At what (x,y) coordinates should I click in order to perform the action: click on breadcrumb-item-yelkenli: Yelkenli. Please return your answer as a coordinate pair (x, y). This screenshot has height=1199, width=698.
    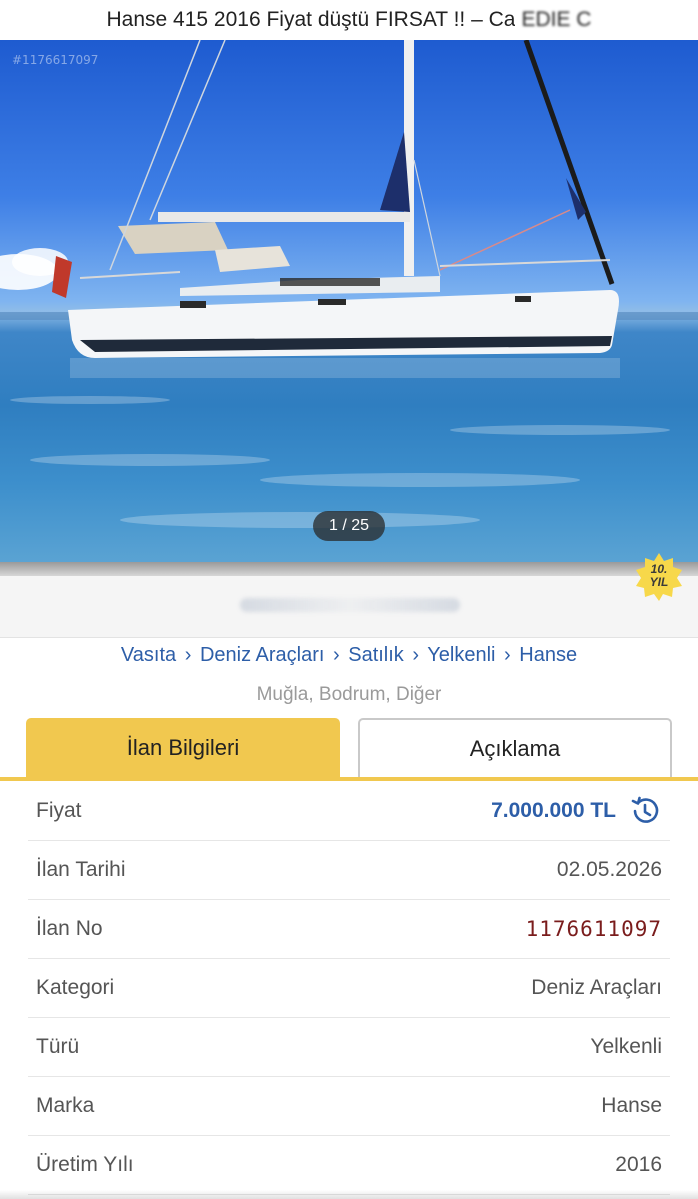
    Looking at the image, I should click on (461, 655).